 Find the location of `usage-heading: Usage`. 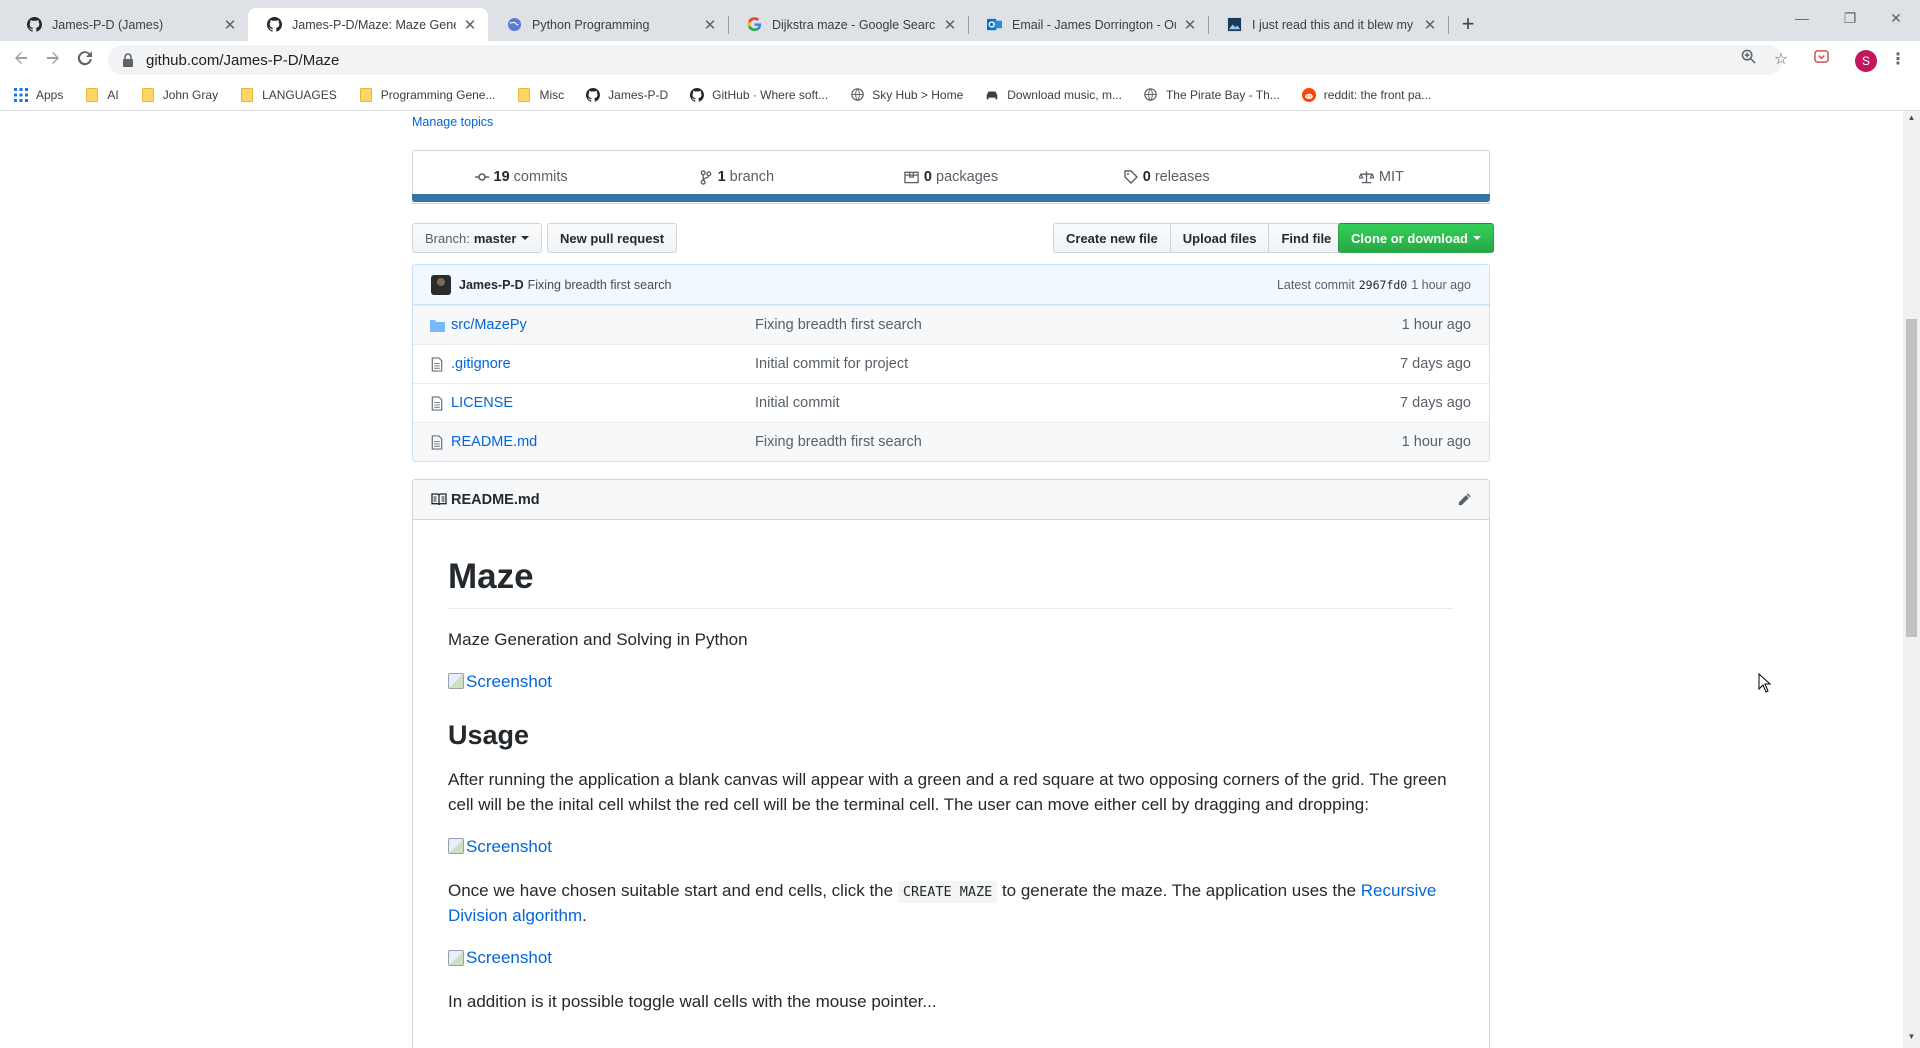

usage-heading: Usage is located at coordinates (489, 734).